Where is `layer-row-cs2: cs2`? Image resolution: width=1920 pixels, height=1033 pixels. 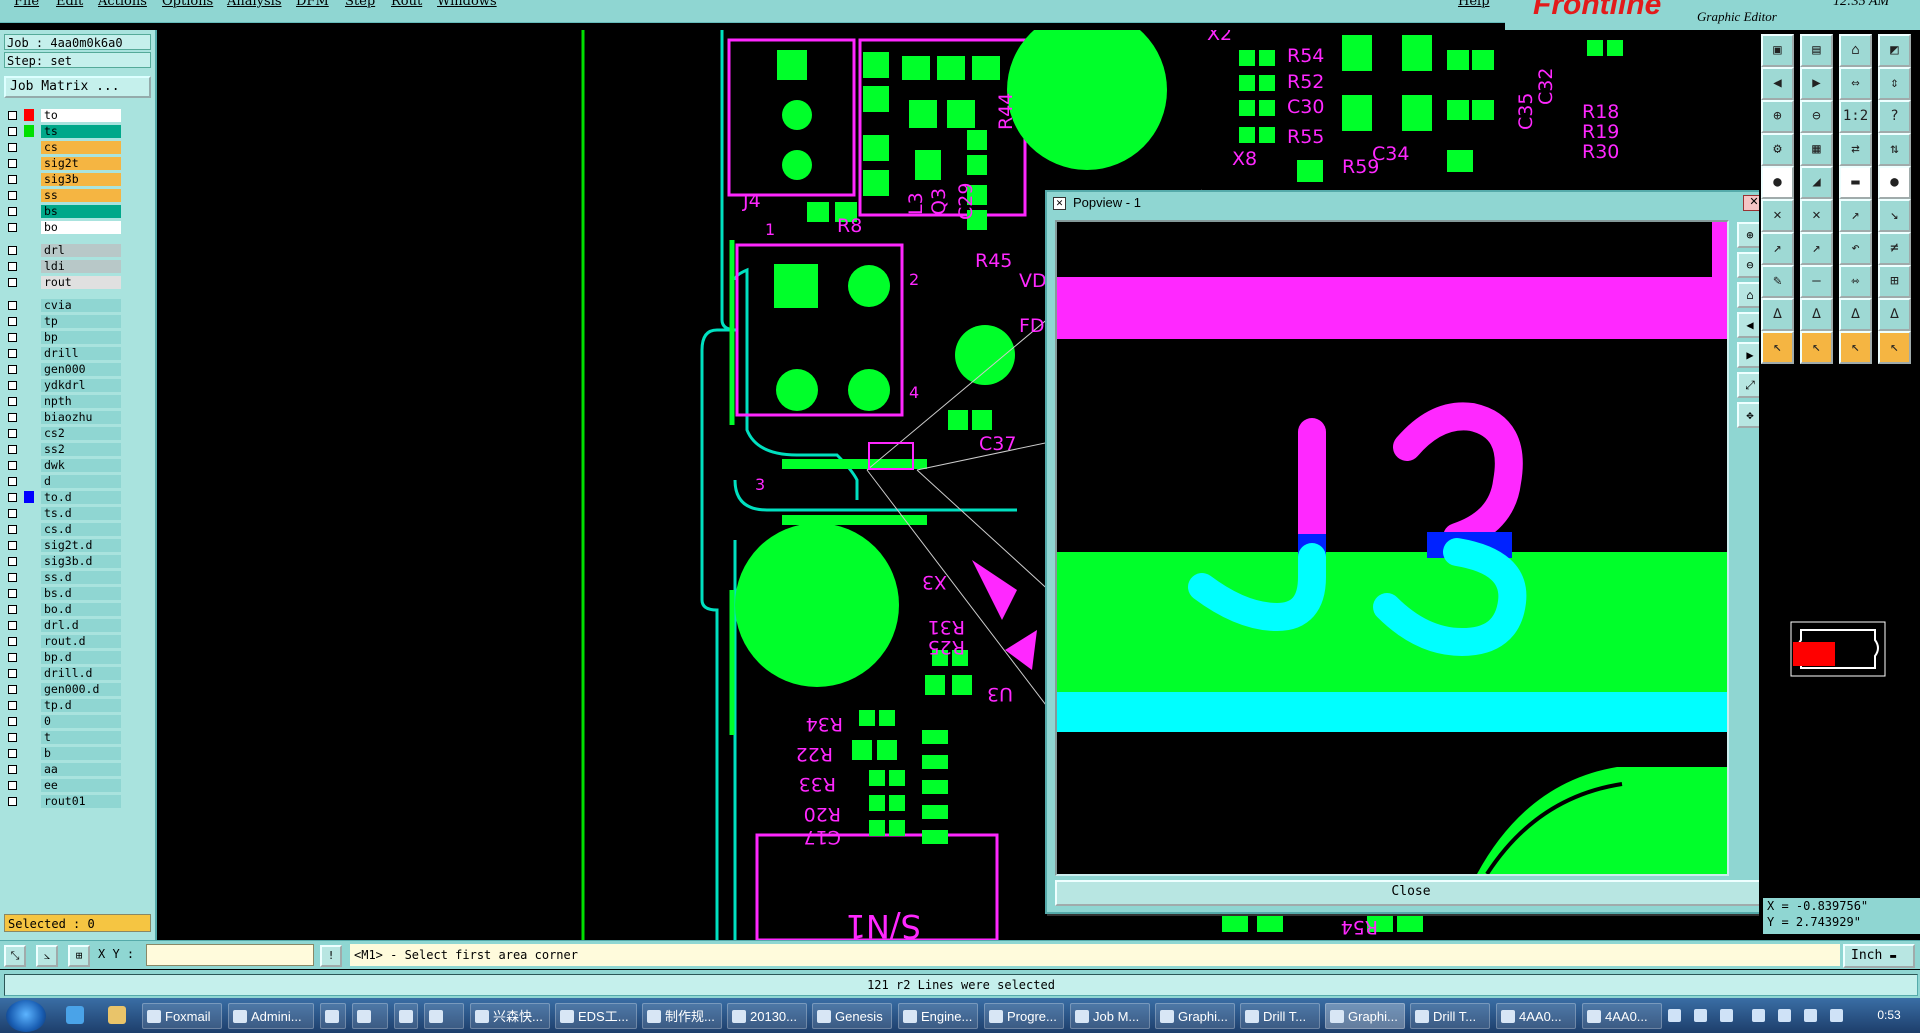
layer-row-cs2: cs2 is located at coordinates (64, 433).